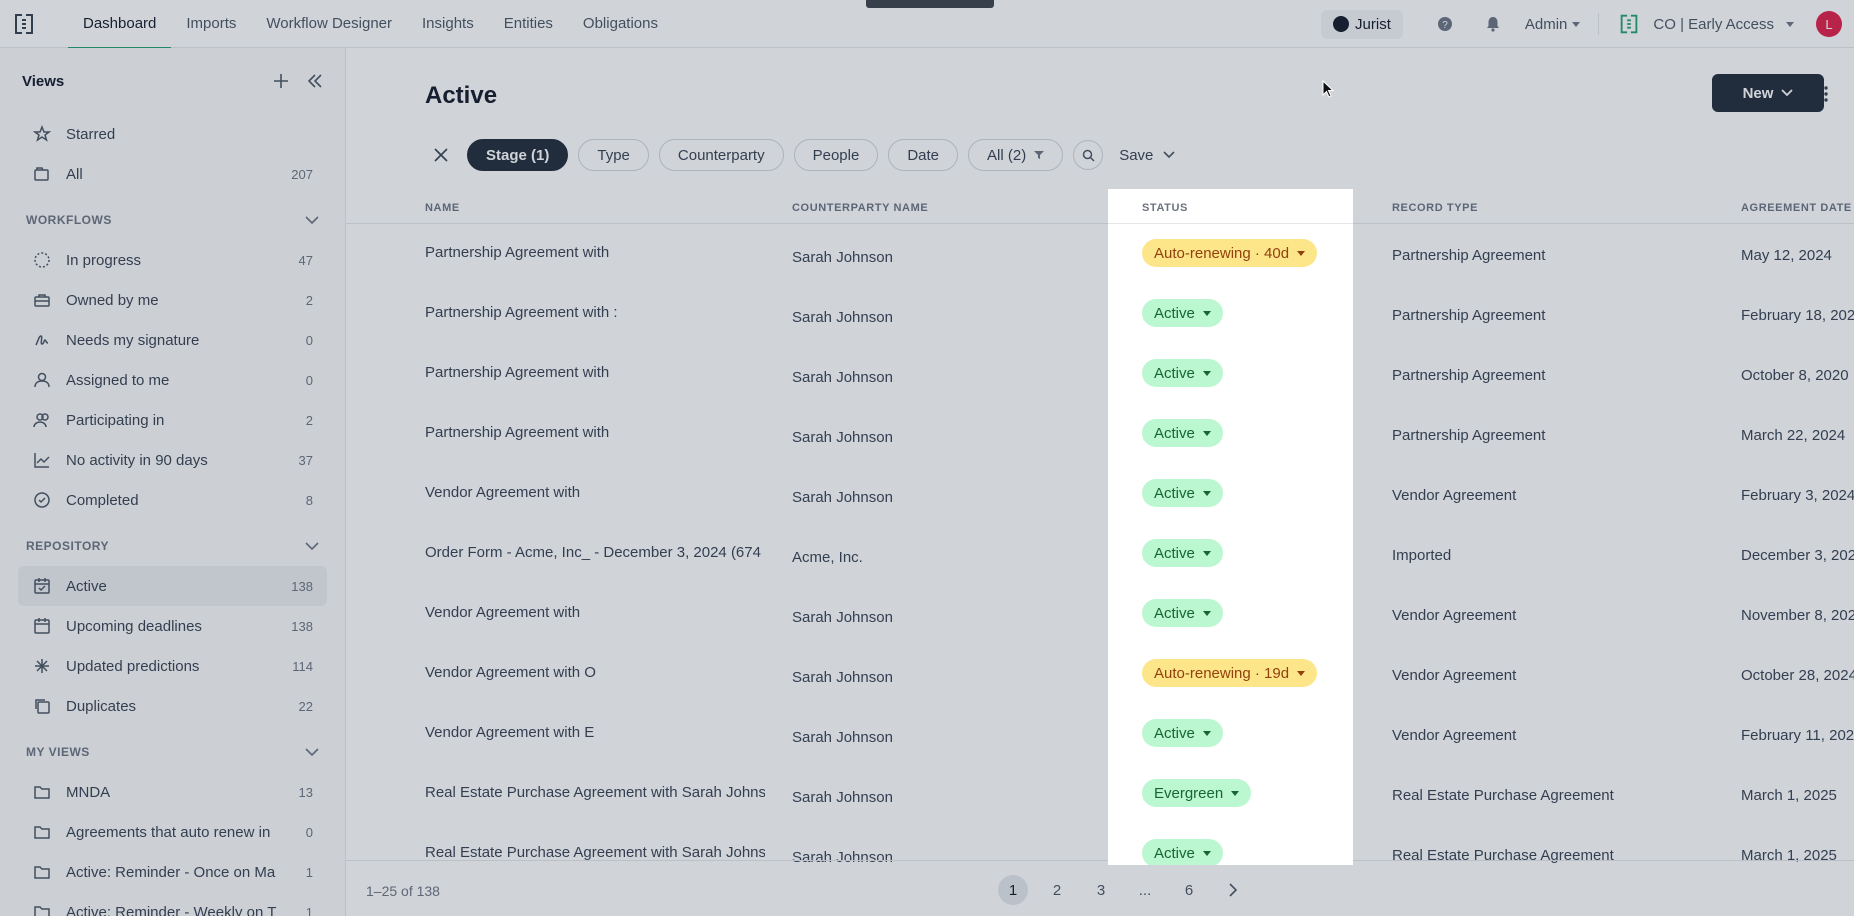 Image resolution: width=1854 pixels, height=916 pixels. Describe the element at coordinates (281, 81) in the screenshot. I see `plus-icon` at that location.